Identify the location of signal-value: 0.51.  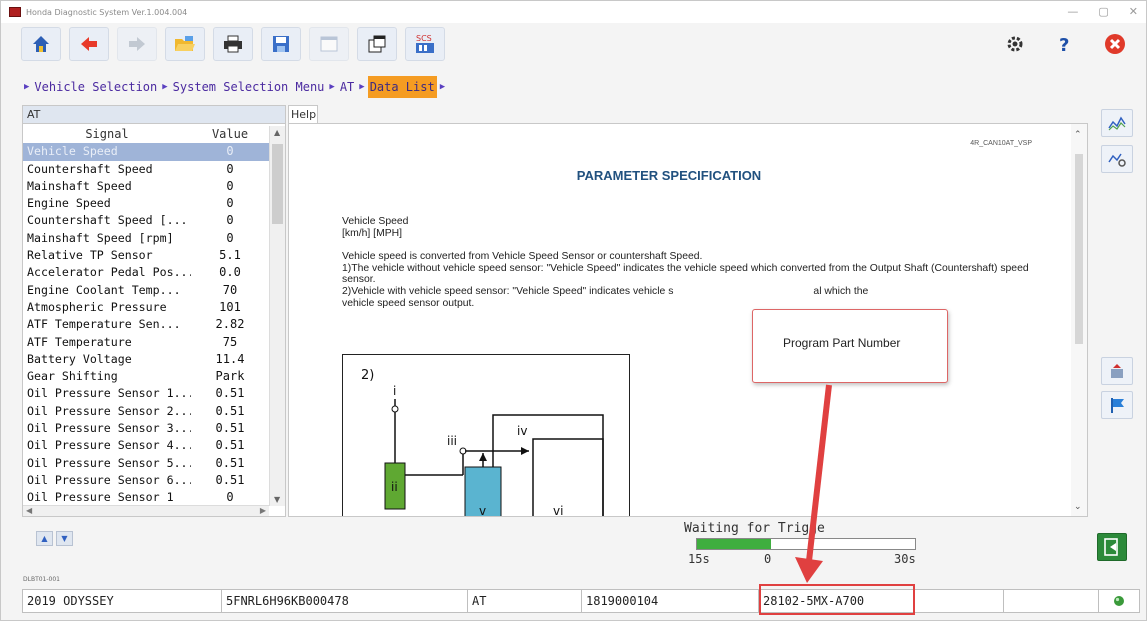
(230, 479).